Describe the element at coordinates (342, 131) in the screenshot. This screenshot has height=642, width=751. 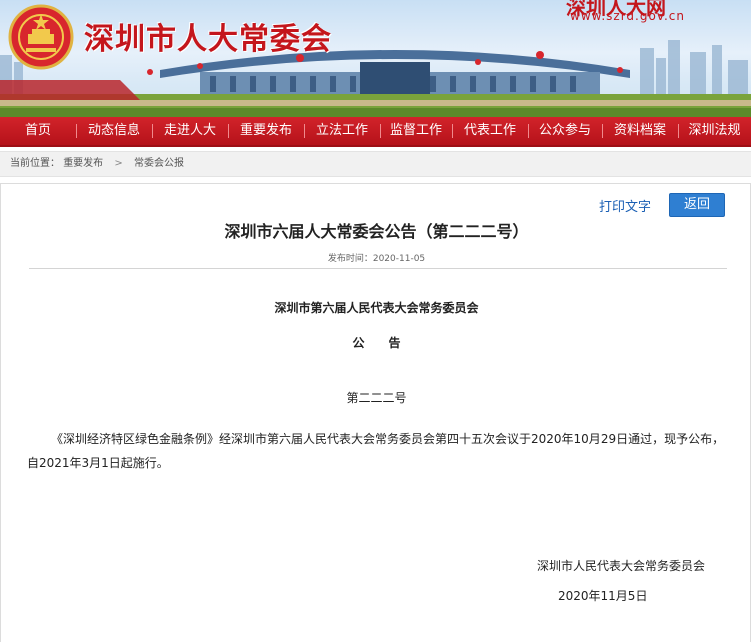
I see `nav-item-legislation: 立法工作` at that location.